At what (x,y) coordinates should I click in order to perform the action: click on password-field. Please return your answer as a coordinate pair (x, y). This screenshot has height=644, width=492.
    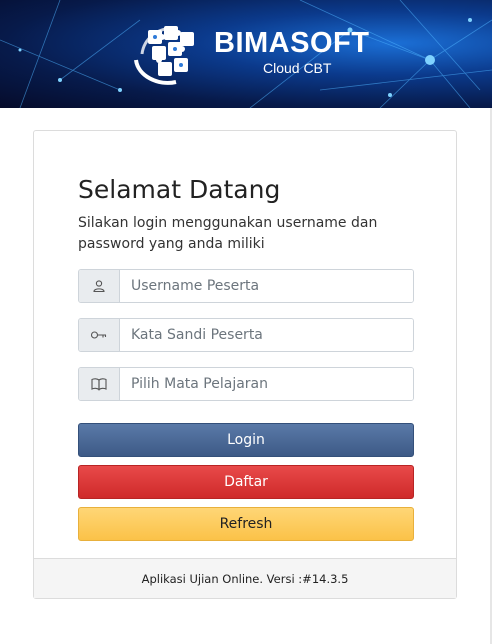
    Looking at the image, I should click on (246, 335).